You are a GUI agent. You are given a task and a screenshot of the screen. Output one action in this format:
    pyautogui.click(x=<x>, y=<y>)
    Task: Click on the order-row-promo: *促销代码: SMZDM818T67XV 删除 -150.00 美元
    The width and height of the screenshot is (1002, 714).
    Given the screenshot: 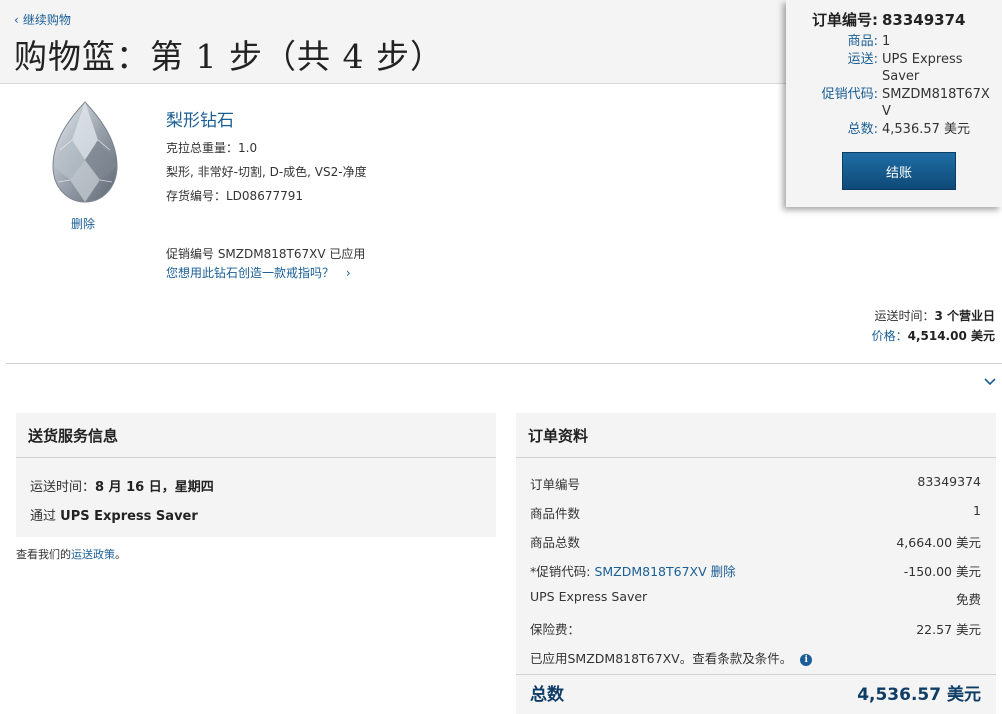 What is the action you would take?
    pyautogui.click(x=755, y=571)
    